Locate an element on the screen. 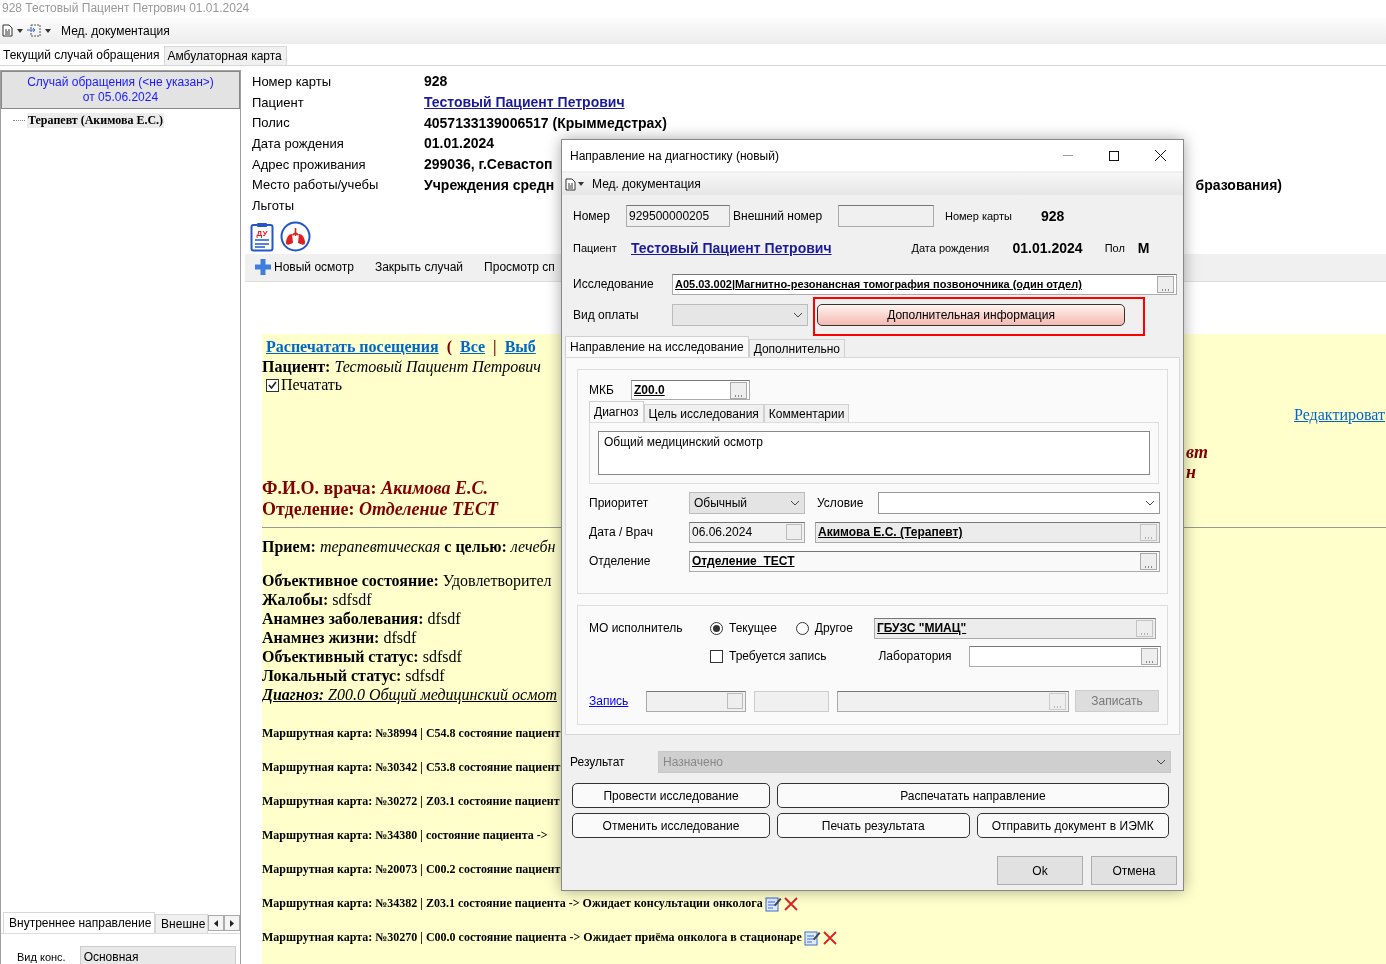  diagnosis-text-area: Общий медицинский осмотр is located at coordinates (874, 453).